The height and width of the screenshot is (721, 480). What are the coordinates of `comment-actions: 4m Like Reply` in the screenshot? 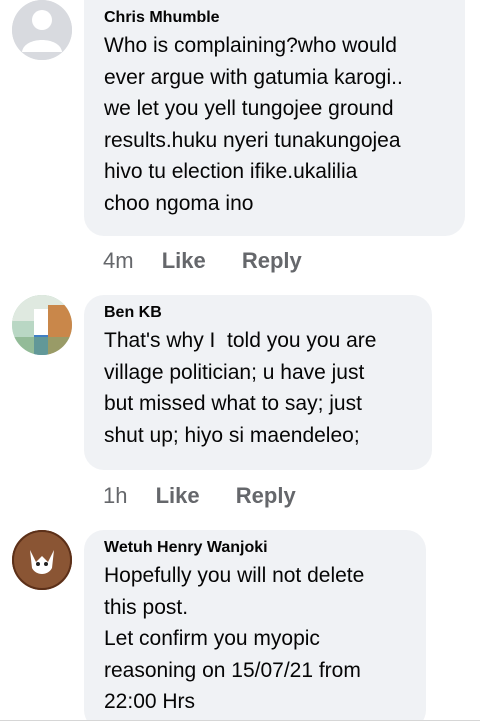 It's located at (217, 261).